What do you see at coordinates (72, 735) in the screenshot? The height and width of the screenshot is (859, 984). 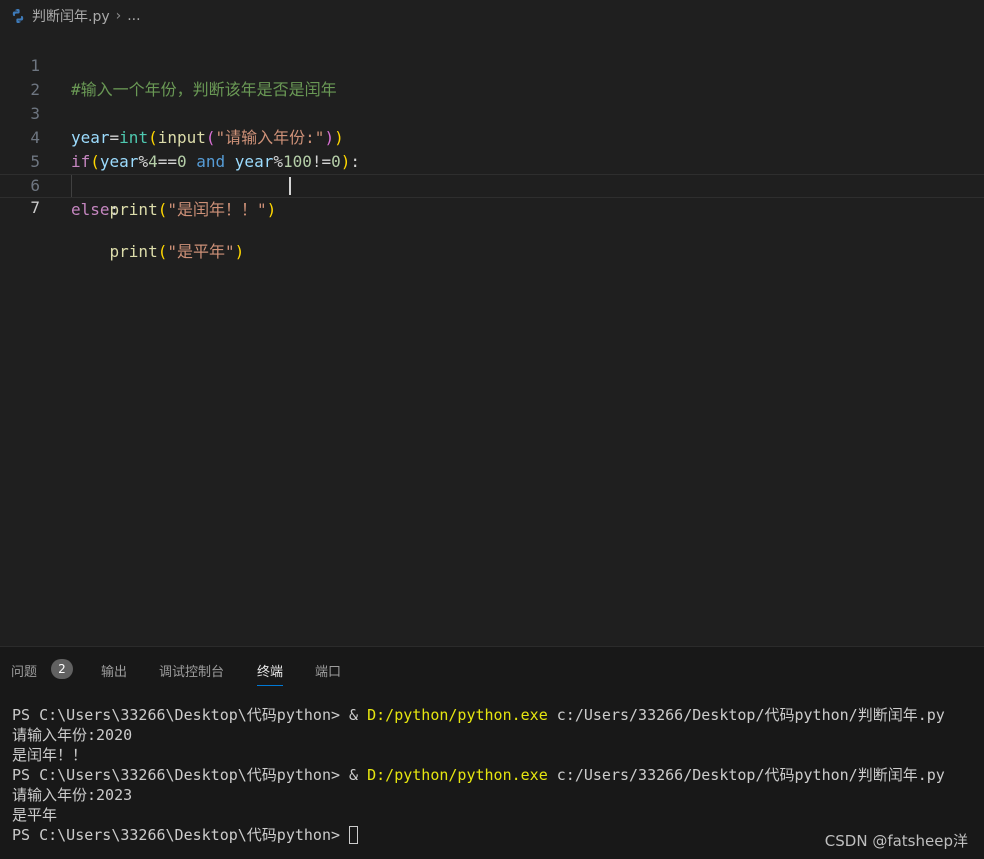 I see `terminal-line: 请输入年份:2020` at bounding box center [72, 735].